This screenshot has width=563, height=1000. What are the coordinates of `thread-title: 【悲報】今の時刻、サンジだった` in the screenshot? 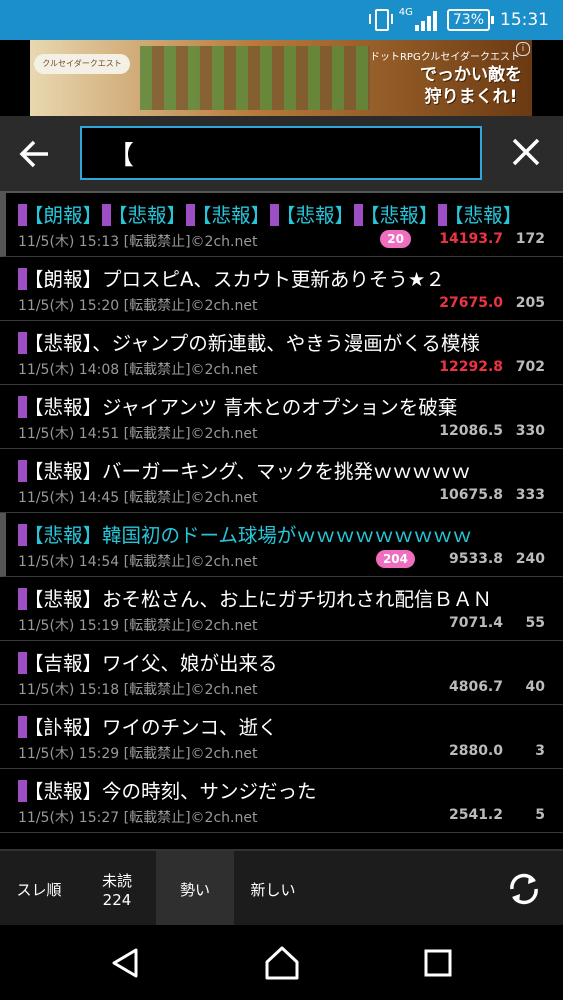 It's located at (167, 789).